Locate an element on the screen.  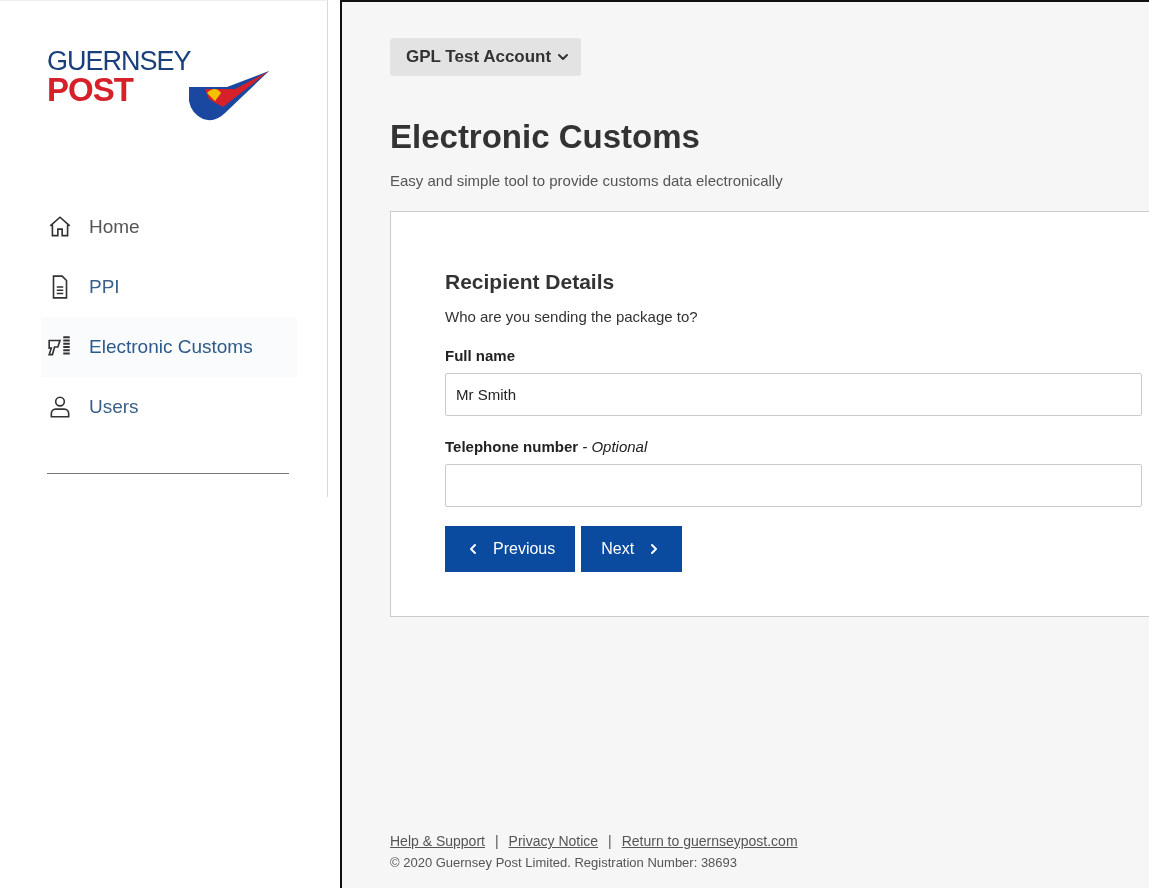
footer-link: Return to guernseypost.com is located at coordinates (709, 841).